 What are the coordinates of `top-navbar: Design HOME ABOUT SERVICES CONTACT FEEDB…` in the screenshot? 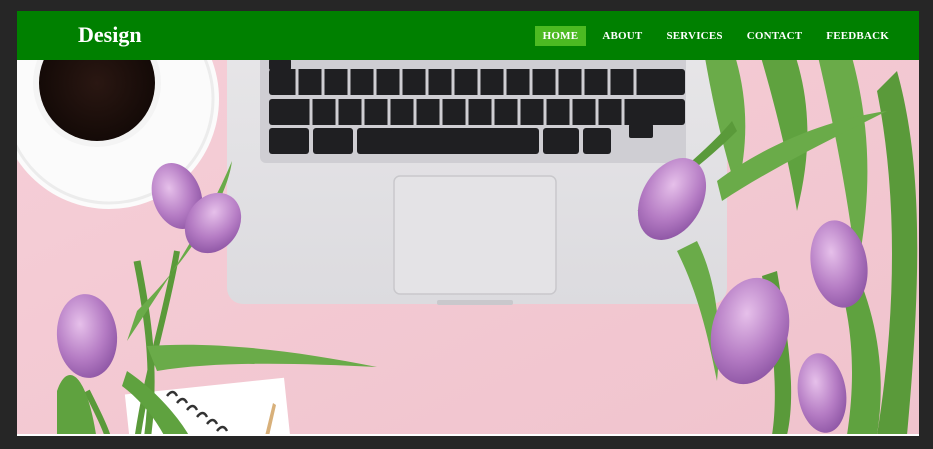 It's located at (468, 35).